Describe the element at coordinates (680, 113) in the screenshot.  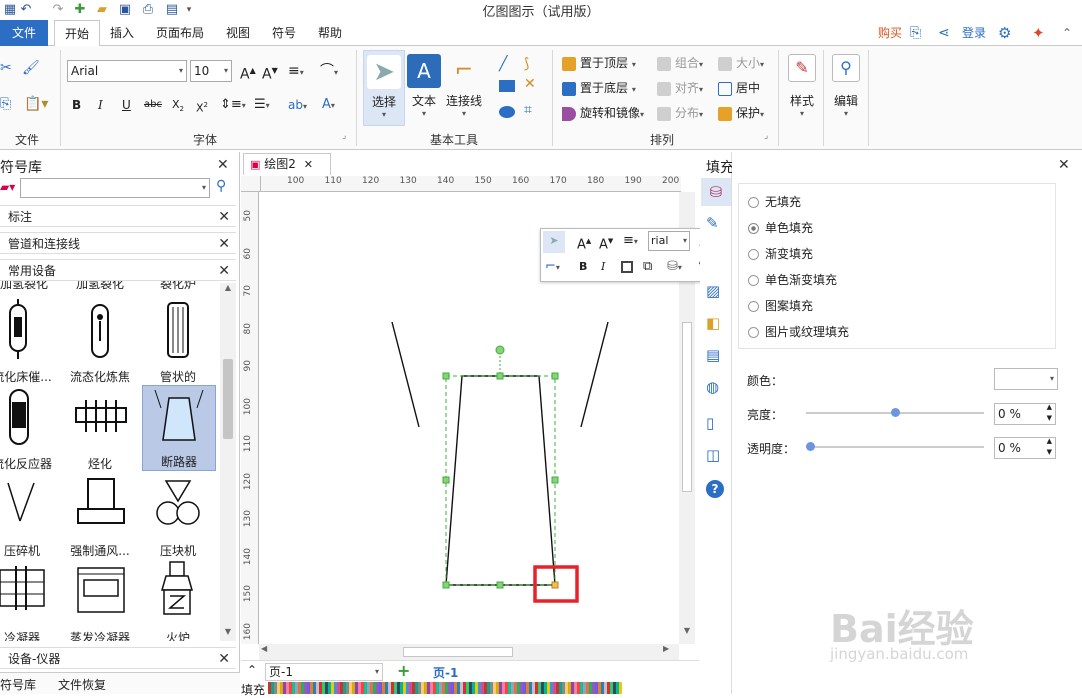
I see `distribute-button: 分布▾` at that location.